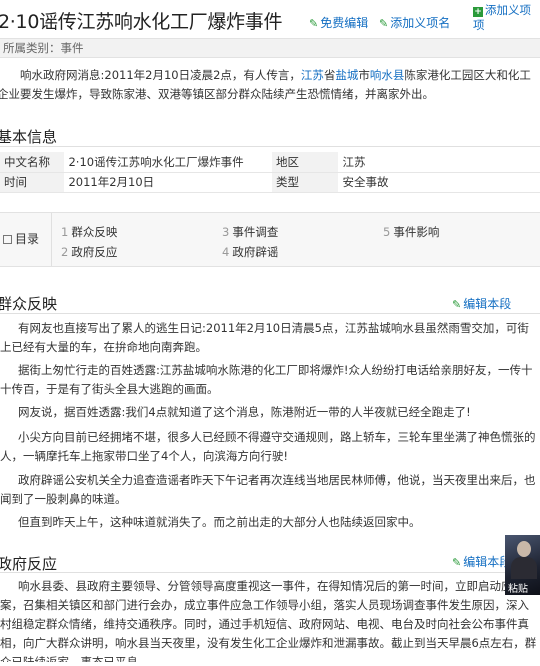  I want to click on add-meaning-link: + 添加义项项, so click(503, 18).